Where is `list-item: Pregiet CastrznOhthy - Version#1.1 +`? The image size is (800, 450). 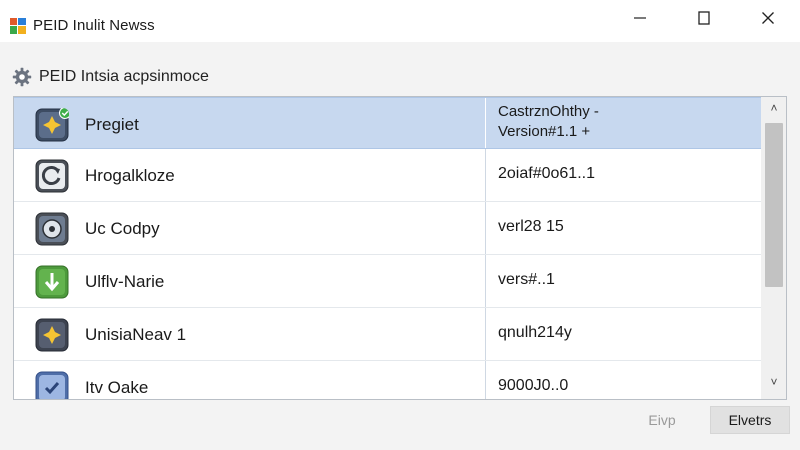
list-item: Pregiet CastrznOhthy - Version#1.1 + is located at coordinates (387, 123).